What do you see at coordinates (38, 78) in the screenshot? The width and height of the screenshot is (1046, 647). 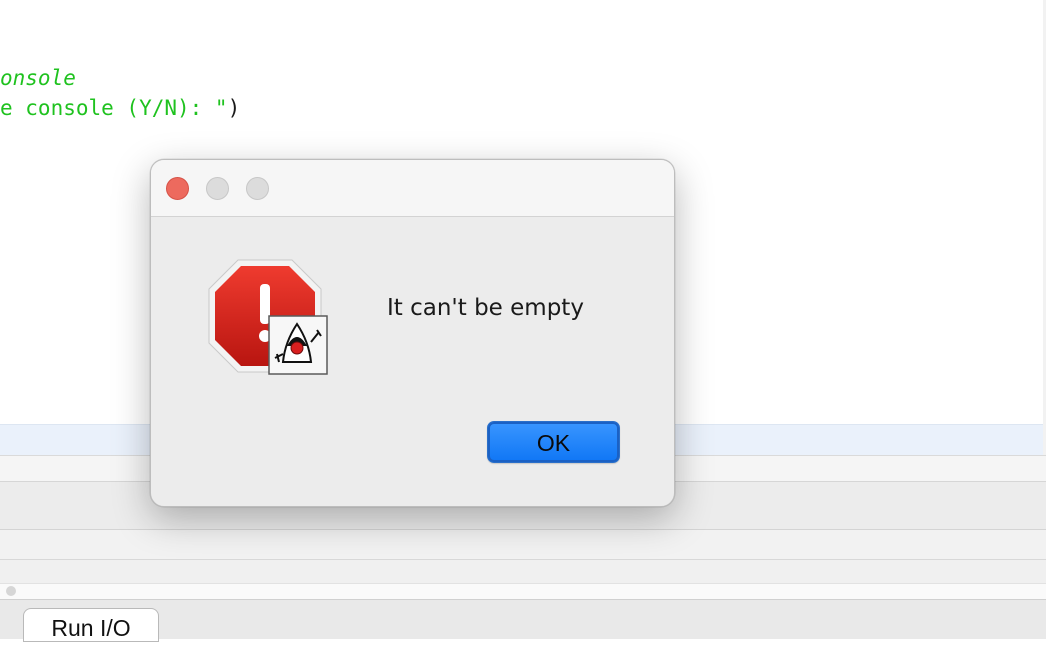 I see `code-line-comment: onsole` at bounding box center [38, 78].